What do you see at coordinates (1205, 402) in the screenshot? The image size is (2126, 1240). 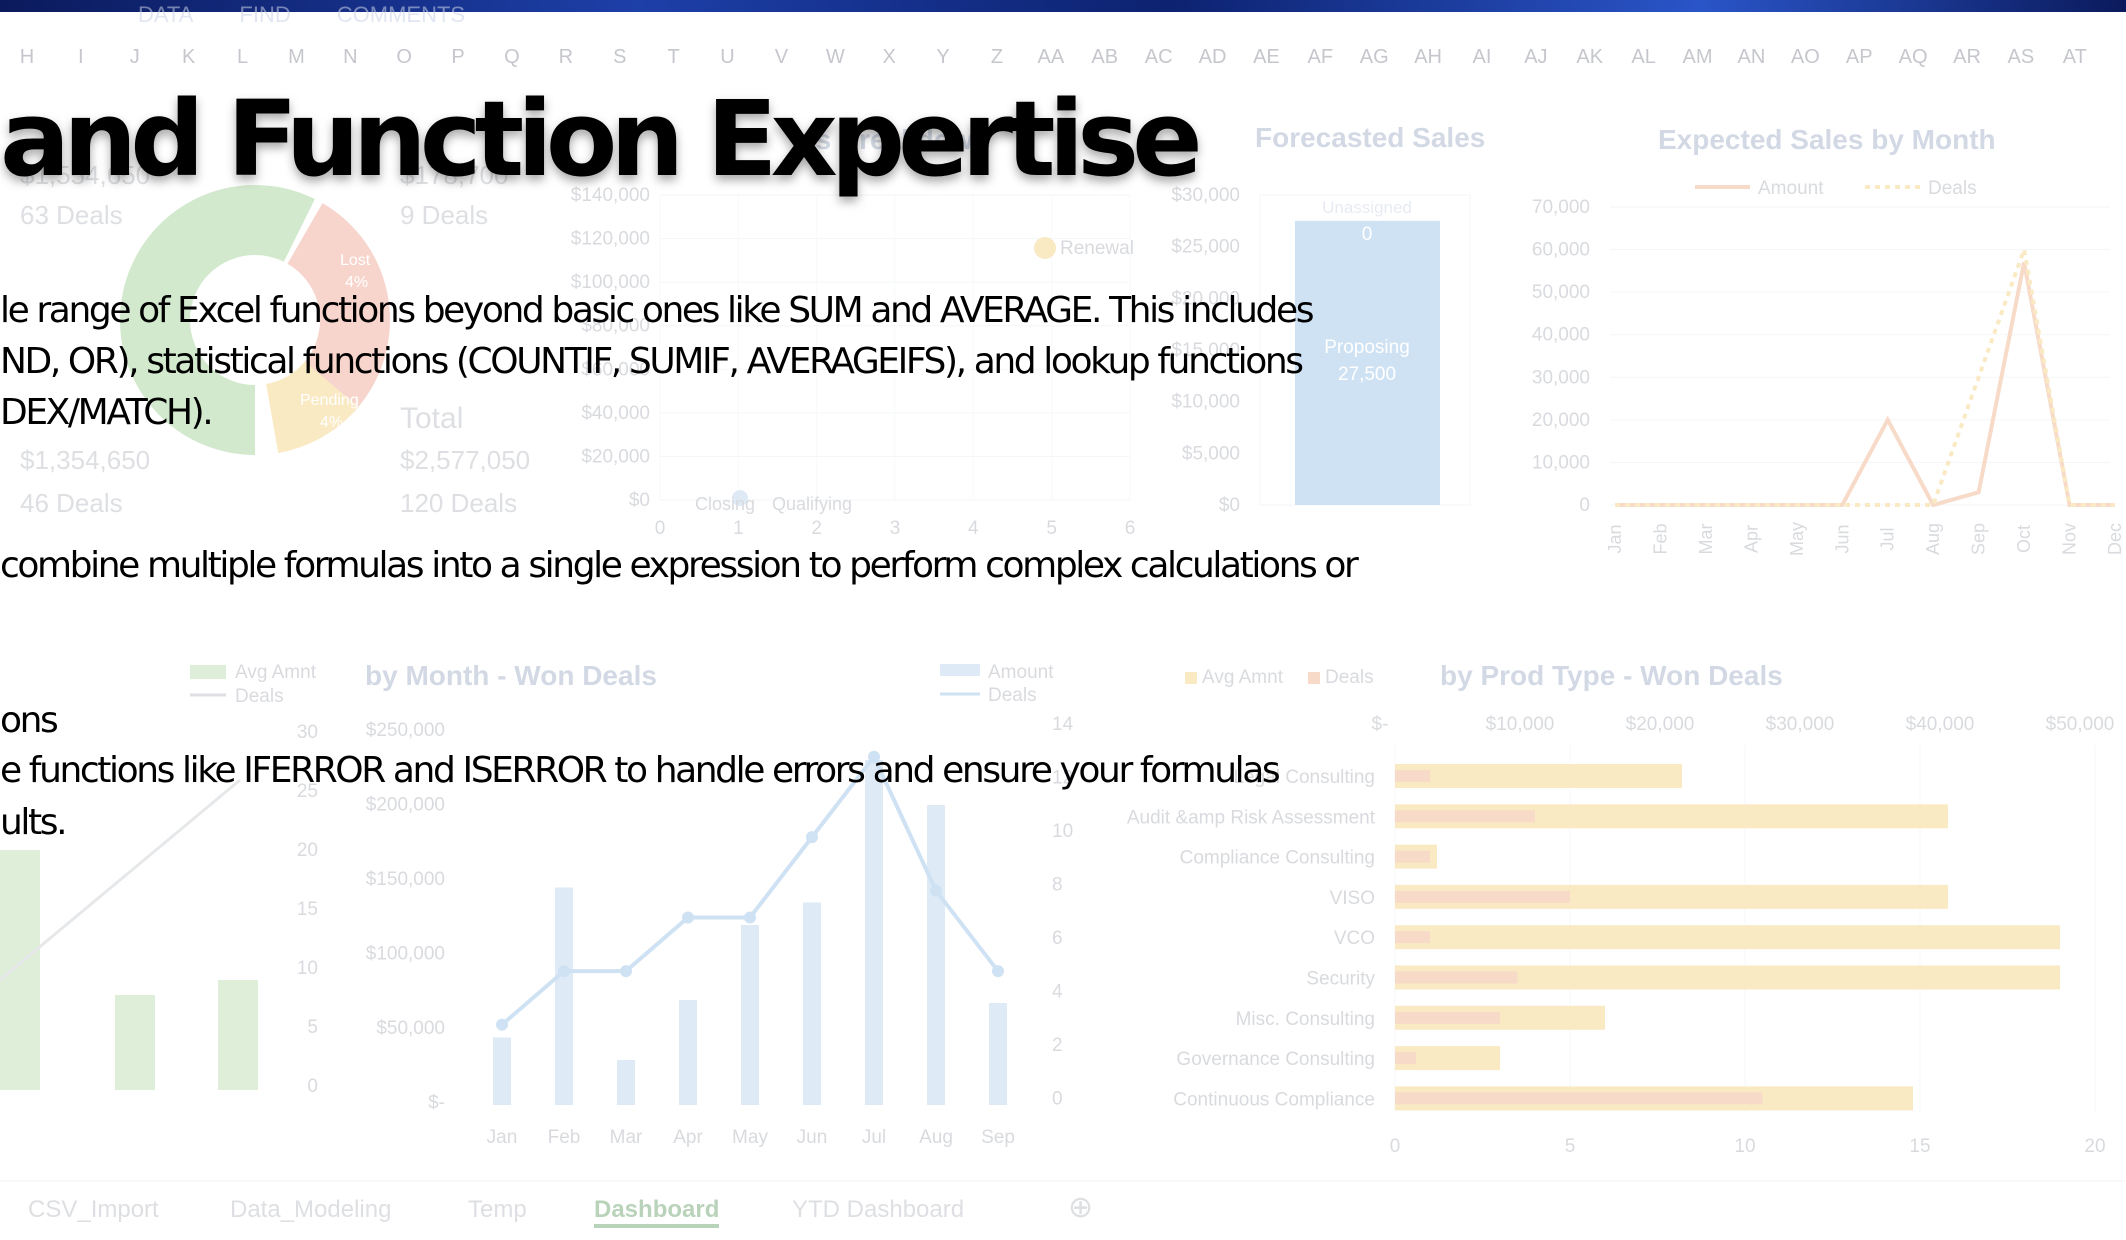 I see `y-tick-label: $10,000` at bounding box center [1205, 402].